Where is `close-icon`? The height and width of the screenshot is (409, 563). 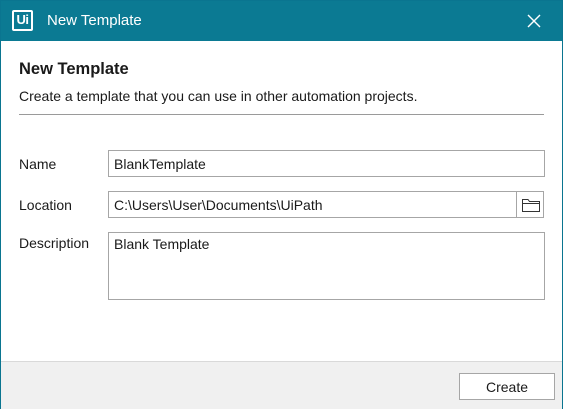 close-icon is located at coordinates (534, 21).